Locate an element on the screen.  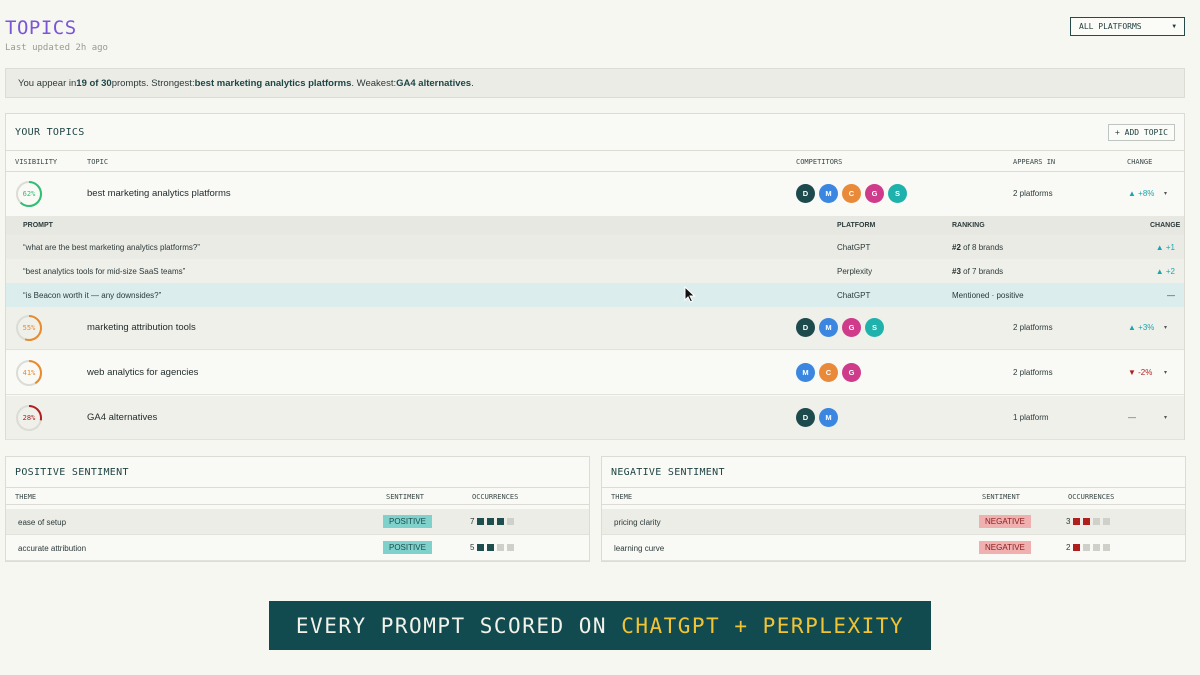
summary-strongest: best marketing analytics platforms is located at coordinates (273, 83).